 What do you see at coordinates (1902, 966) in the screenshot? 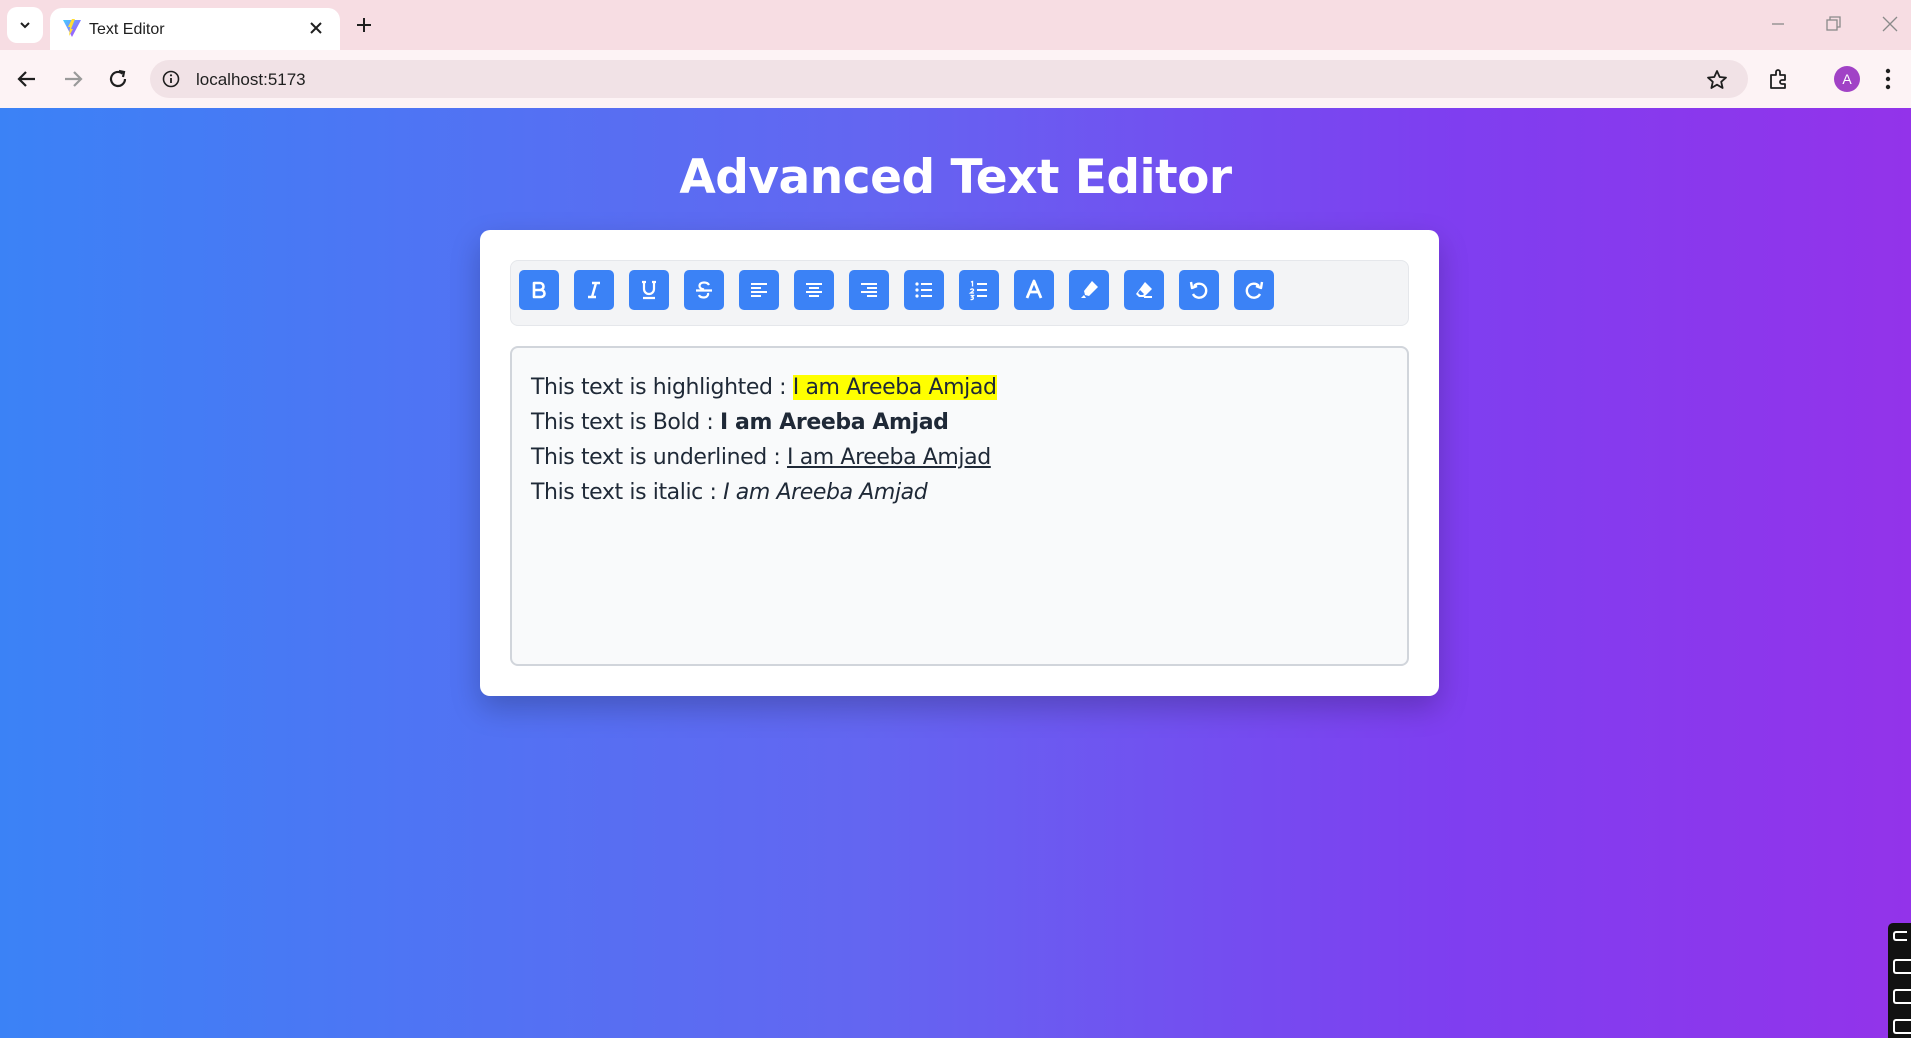
I see `widget-window-icon` at bounding box center [1902, 966].